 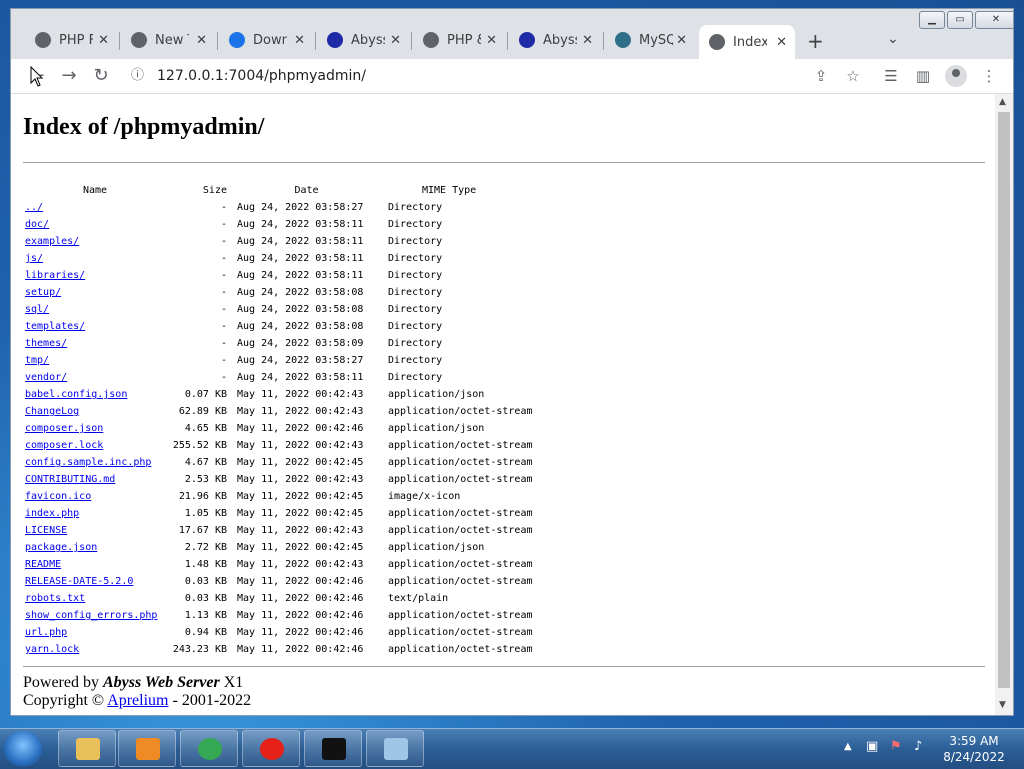 What do you see at coordinates (205, 479) in the screenshot?
I see `file-size-cell: 2.53 KB` at bounding box center [205, 479].